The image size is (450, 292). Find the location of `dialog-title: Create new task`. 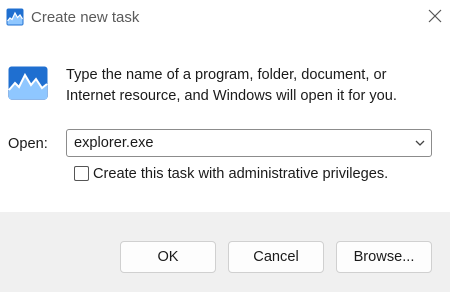

dialog-title: Create new task is located at coordinates (85, 17).